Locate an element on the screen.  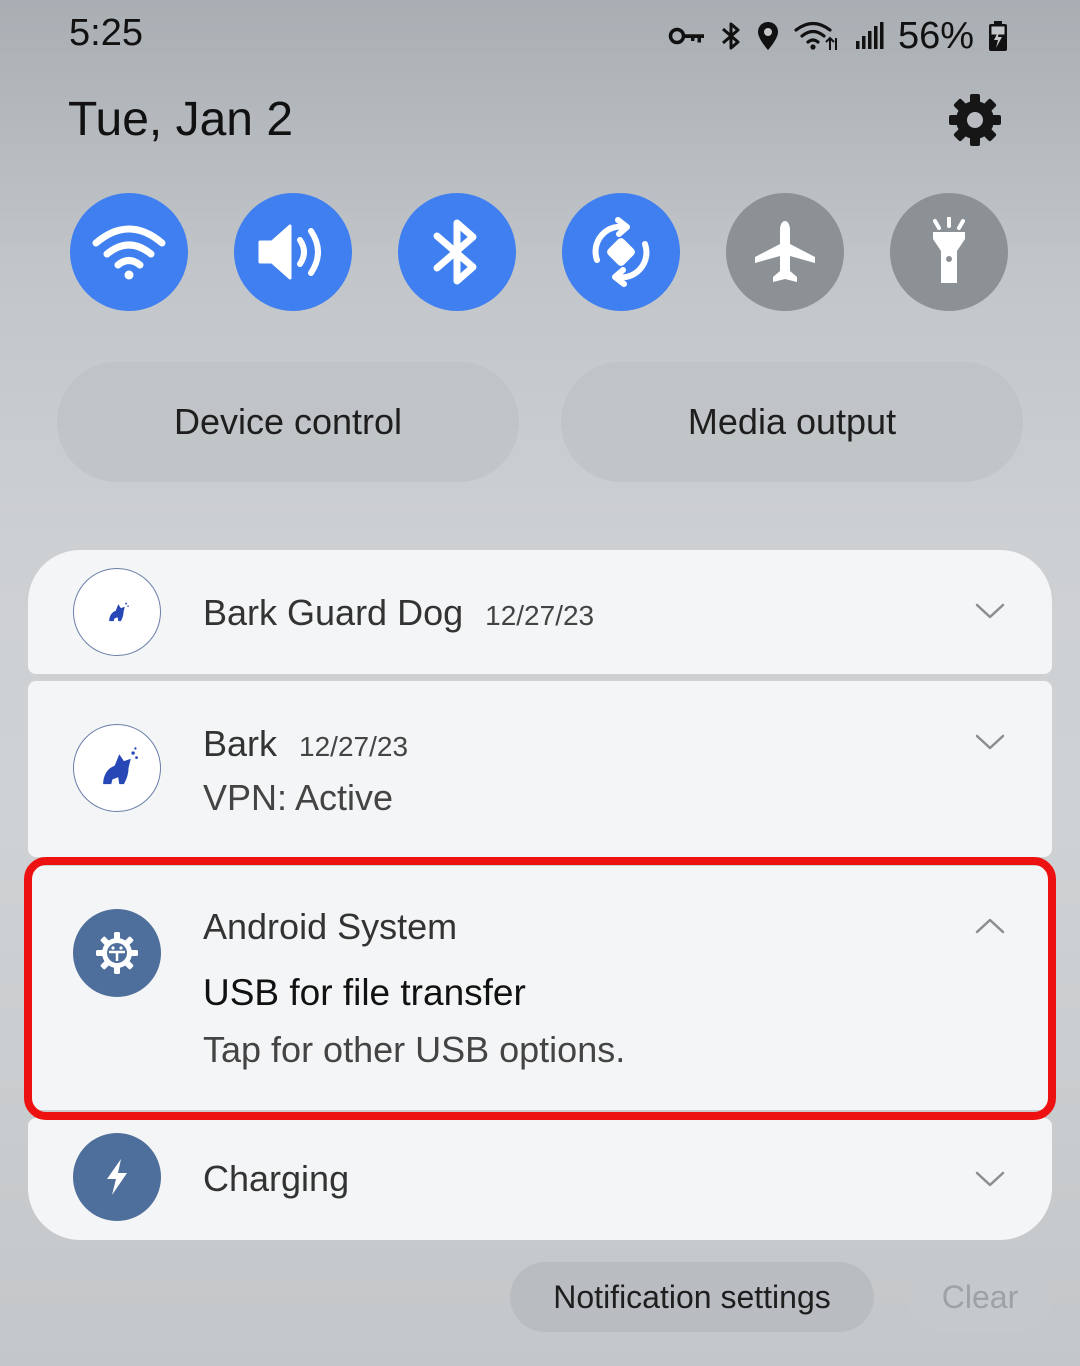
android-system-icon is located at coordinates (117, 953).